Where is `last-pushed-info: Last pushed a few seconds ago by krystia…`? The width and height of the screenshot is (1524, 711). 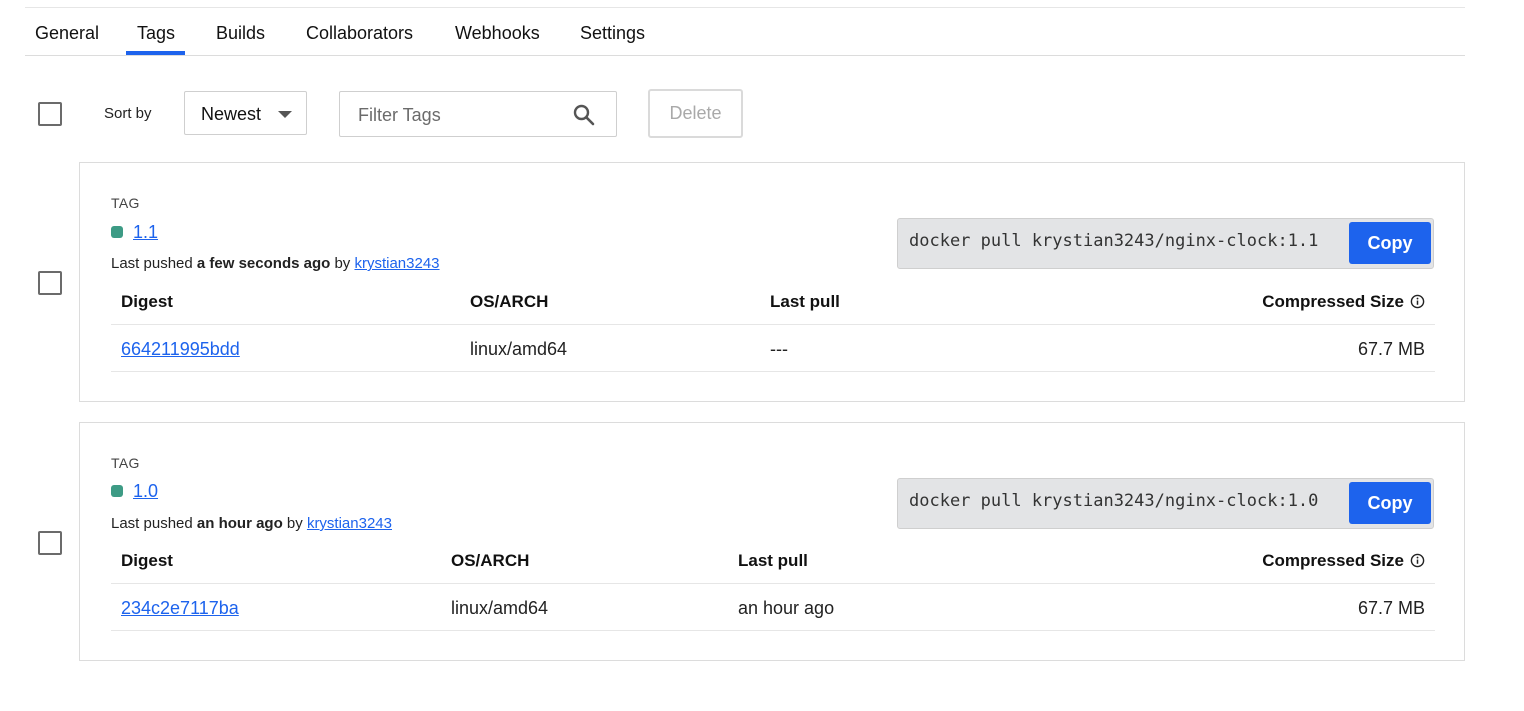 last-pushed-info: Last pushed a few seconds ago by krystia… is located at coordinates (275, 263).